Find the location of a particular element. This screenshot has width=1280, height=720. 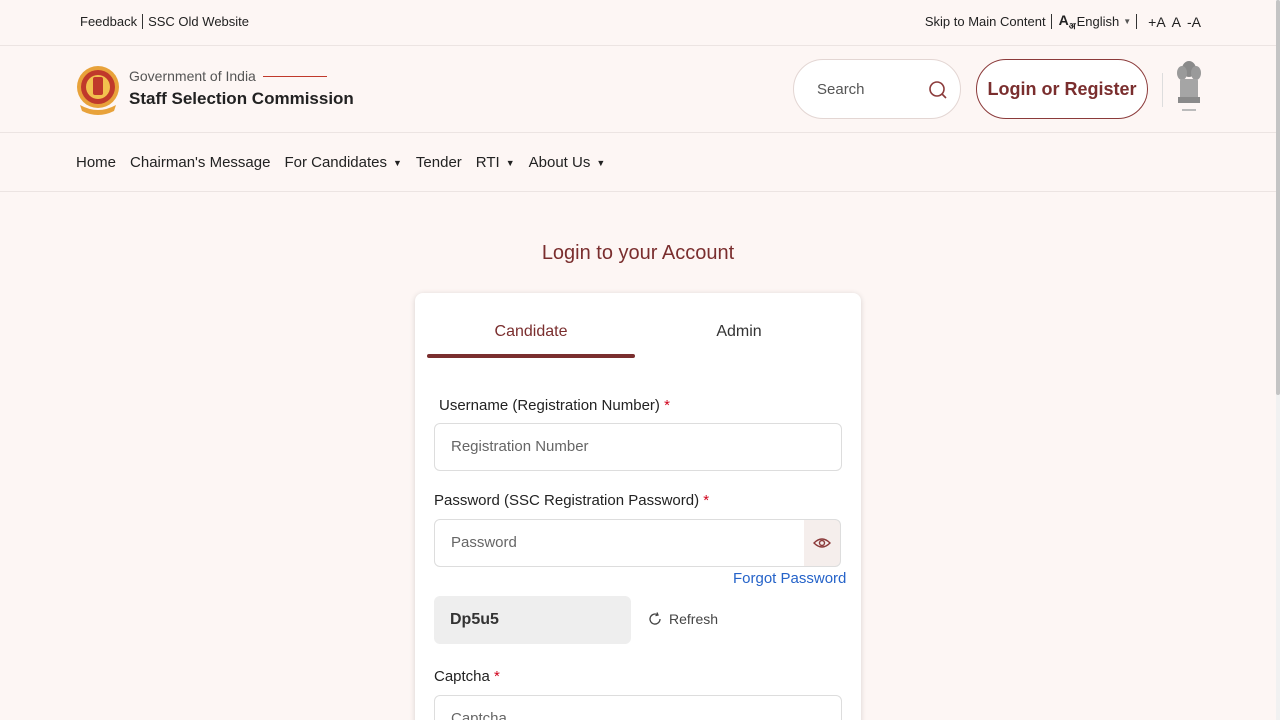

font-normal-button: A is located at coordinates (1176, 22).